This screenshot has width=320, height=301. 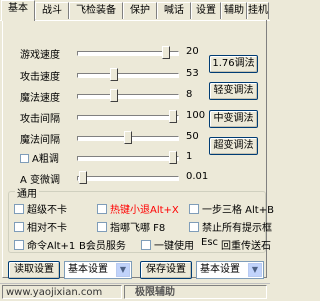 I want to click on slider-value: 53, so click(x=192, y=73).